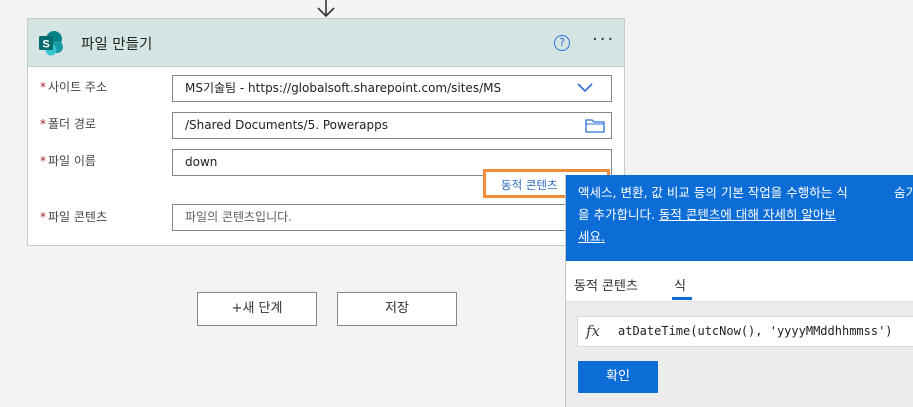 This screenshot has height=407, width=913. What do you see at coordinates (68, 124) in the screenshot?
I see `folder-path-label: * 폴더 경로` at bounding box center [68, 124].